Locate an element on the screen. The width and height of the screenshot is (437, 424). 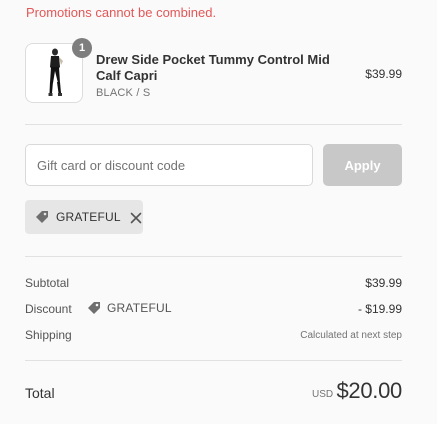
close-icon is located at coordinates (136, 217).